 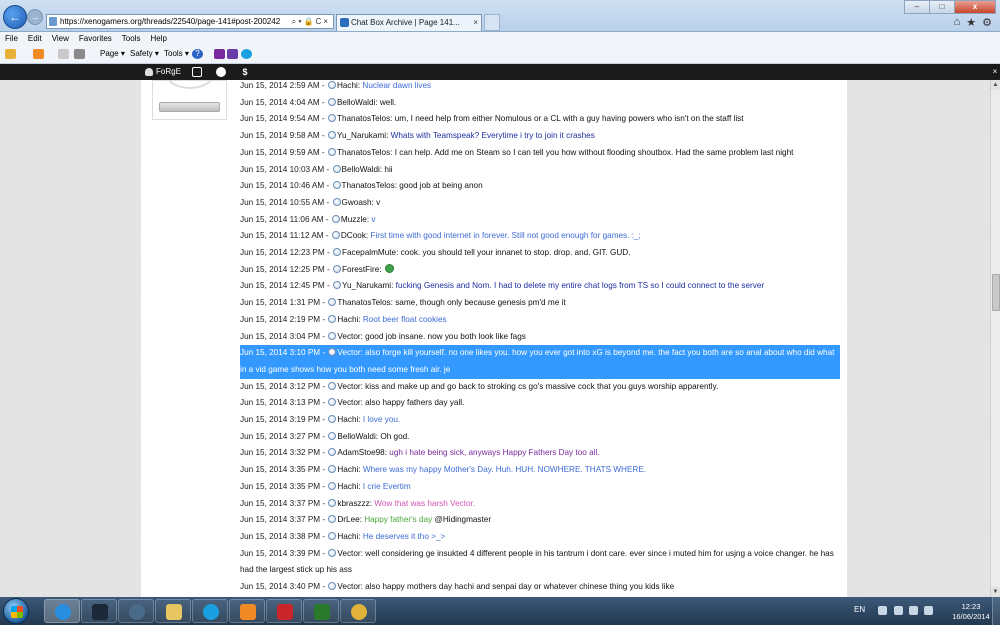 What do you see at coordinates (349, 519) in the screenshot?
I see `message-username: DrLee:` at bounding box center [349, 519].